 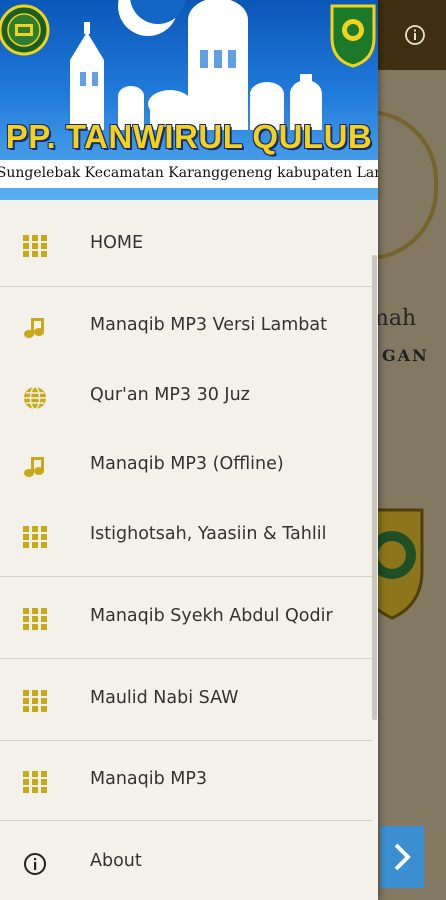 I want to click on menu-item-label: Manaqib Syekh Abdul Qodir, so click(x=211, y=616).